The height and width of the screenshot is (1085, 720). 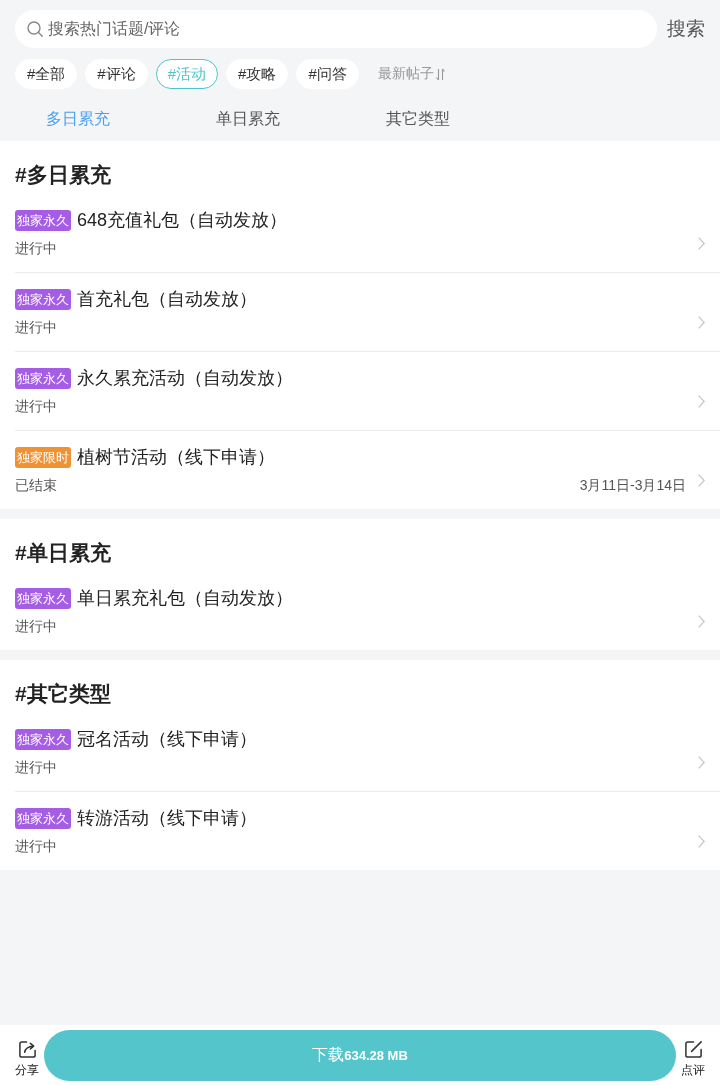 What do you see at coordinates (176, 457) in the screenshot?
I see `activity-title: 植树节活动（线下申请）` at bounding box center [176, 457].